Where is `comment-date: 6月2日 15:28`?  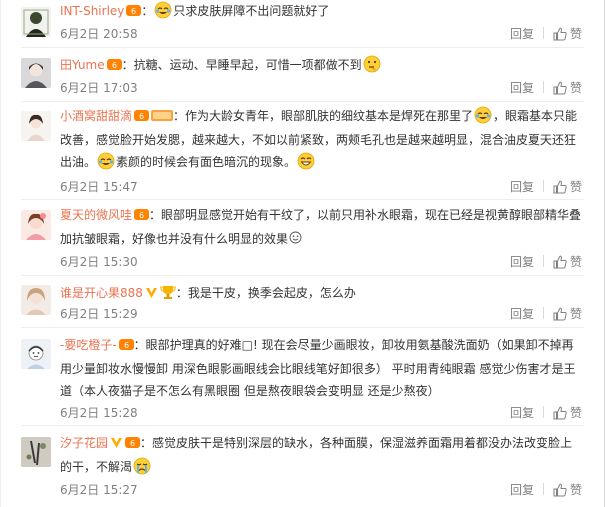 comment-date: 6月2日 15:28 is located at coordinates (99, 413).